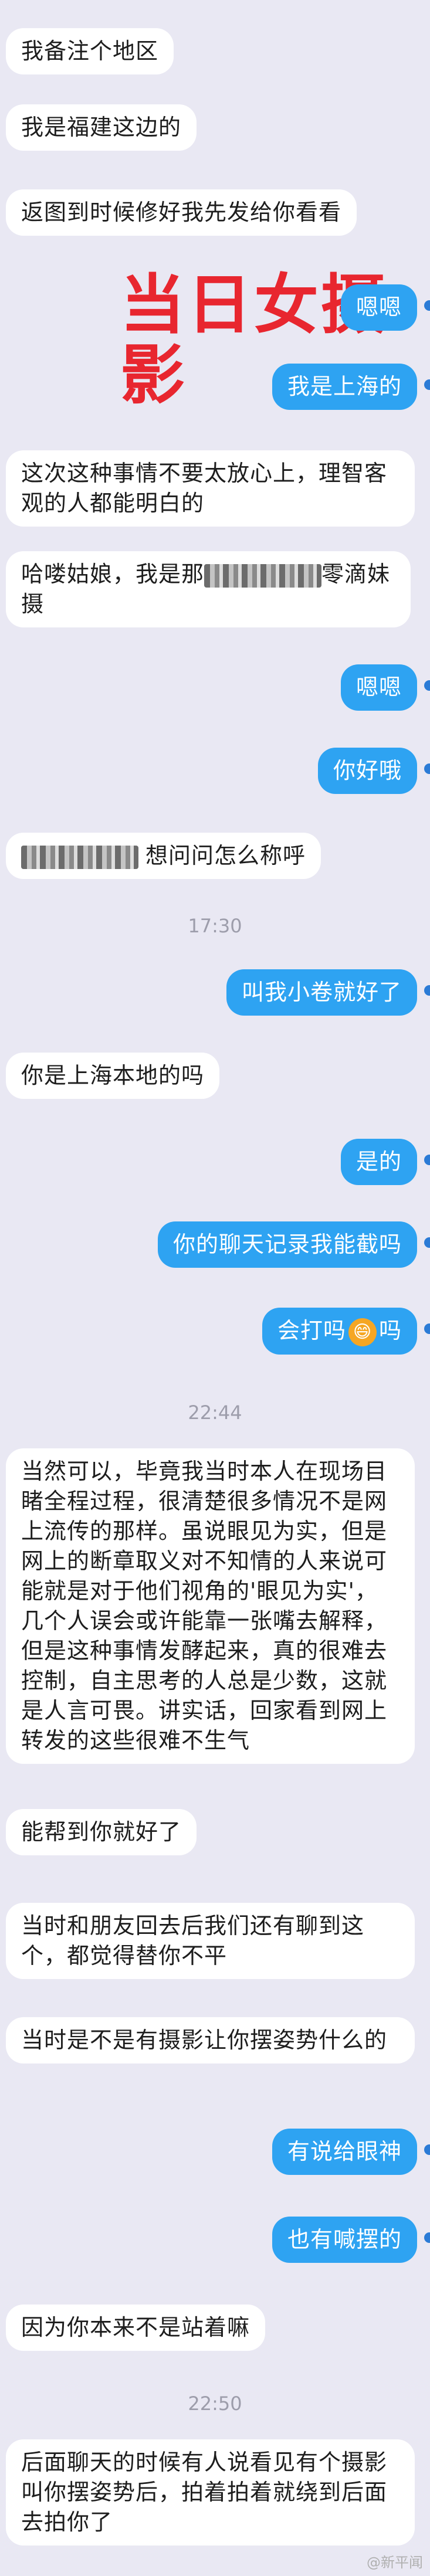  I want to click on message-text: 这次这种事情不要太放心上，理智客观的人都能明白的, so click(204, 488).